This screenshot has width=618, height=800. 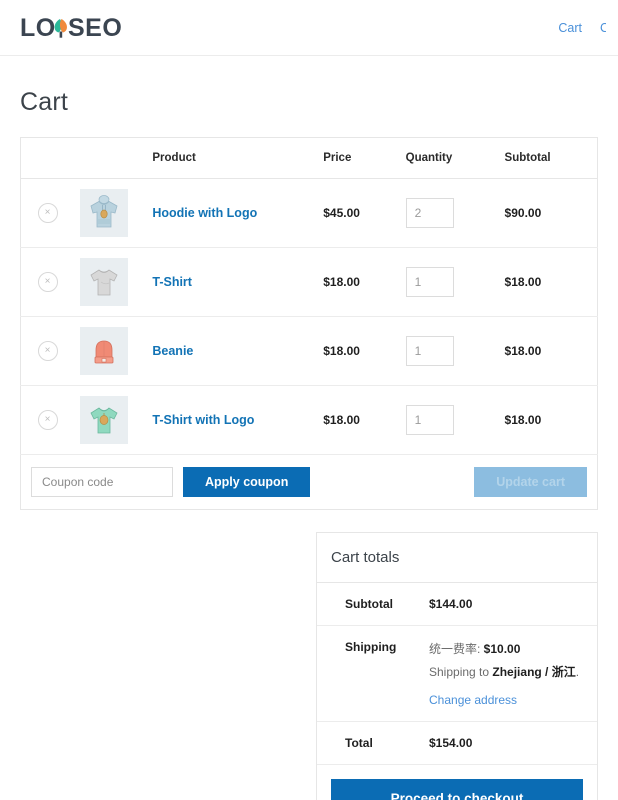 What do you see at coordinates (548, 213) in the screenshot?
I see `product-subtotal: $90.00` at bounding box center [548, 213].